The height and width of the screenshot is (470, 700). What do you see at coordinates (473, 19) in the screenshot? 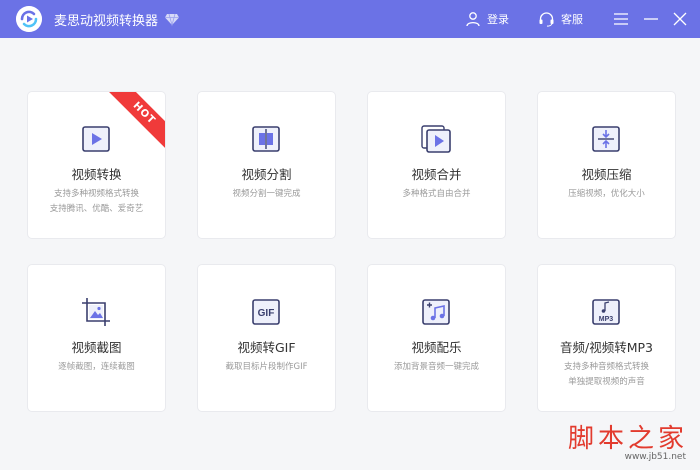
I see `user-icon` at bounding box center [473, 19].